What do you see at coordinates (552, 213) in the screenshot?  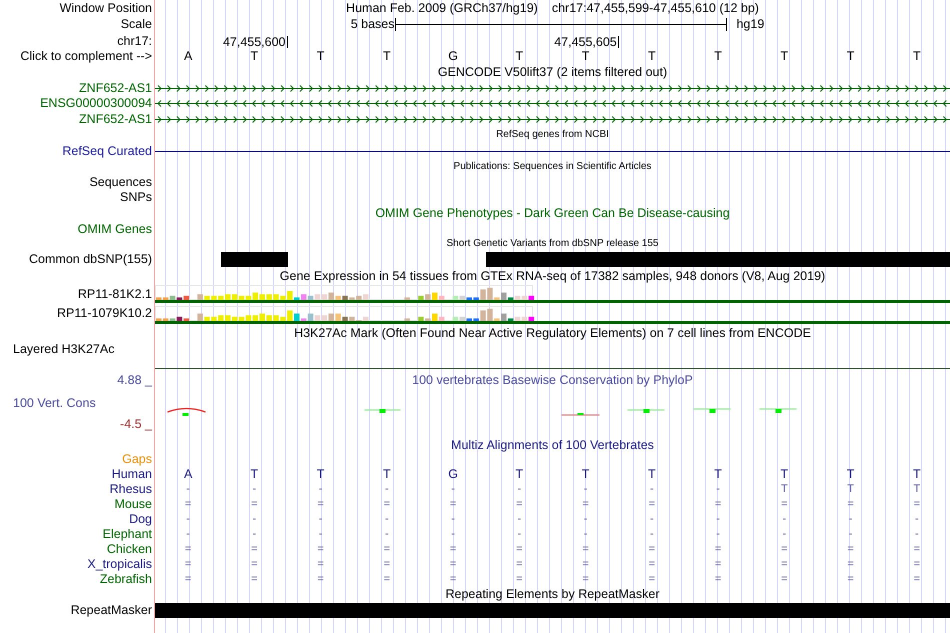 I see `track-title: OMIM Gene Phenotypes - Dark Green Can Be Disease-causing` at bounding box center [552, 213].